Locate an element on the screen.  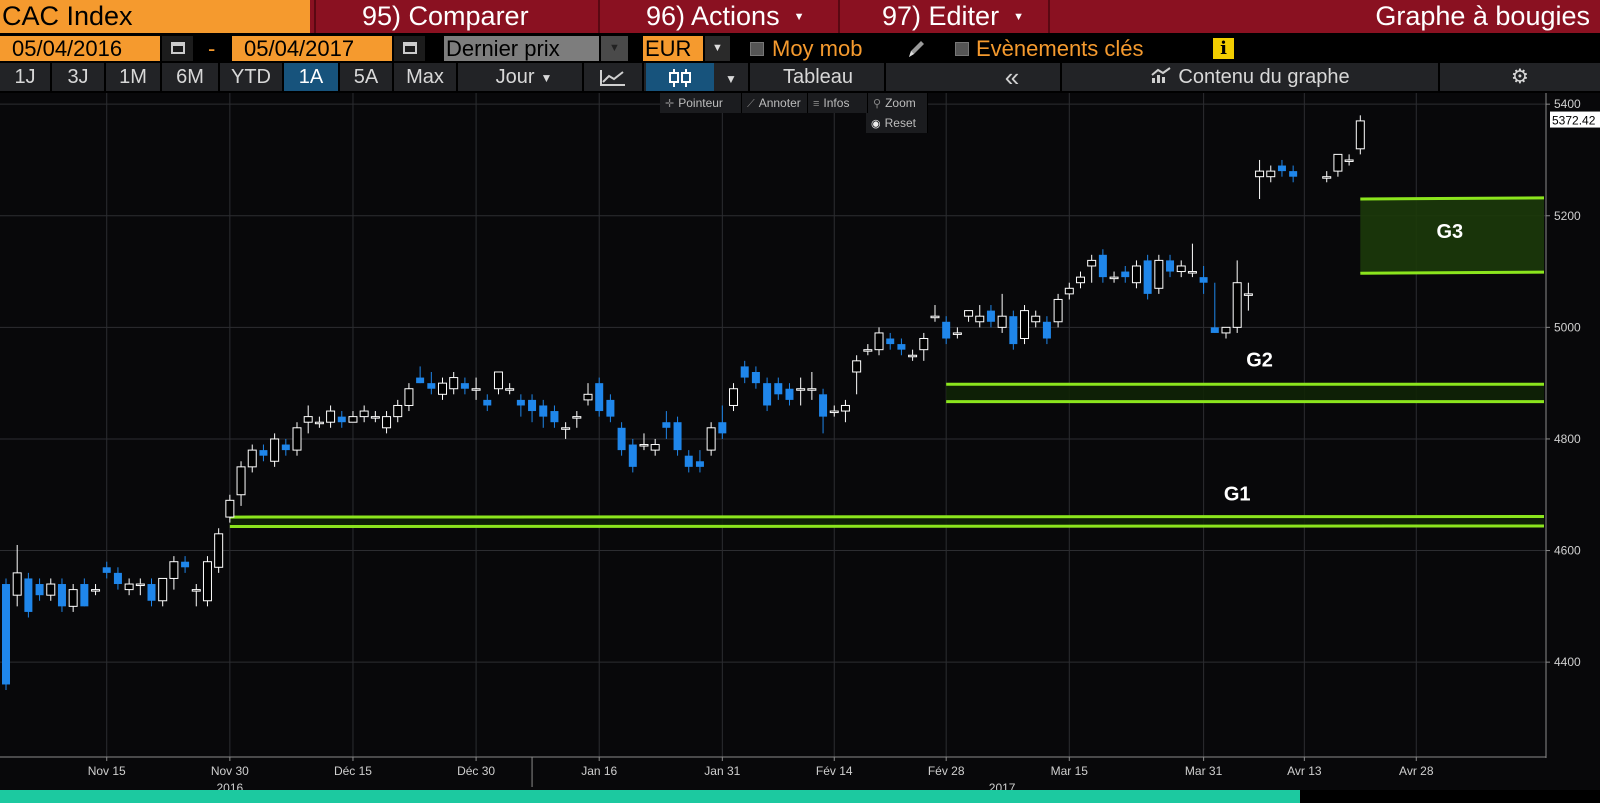
start-date-calendar-button is located at coordinates (177, 48).